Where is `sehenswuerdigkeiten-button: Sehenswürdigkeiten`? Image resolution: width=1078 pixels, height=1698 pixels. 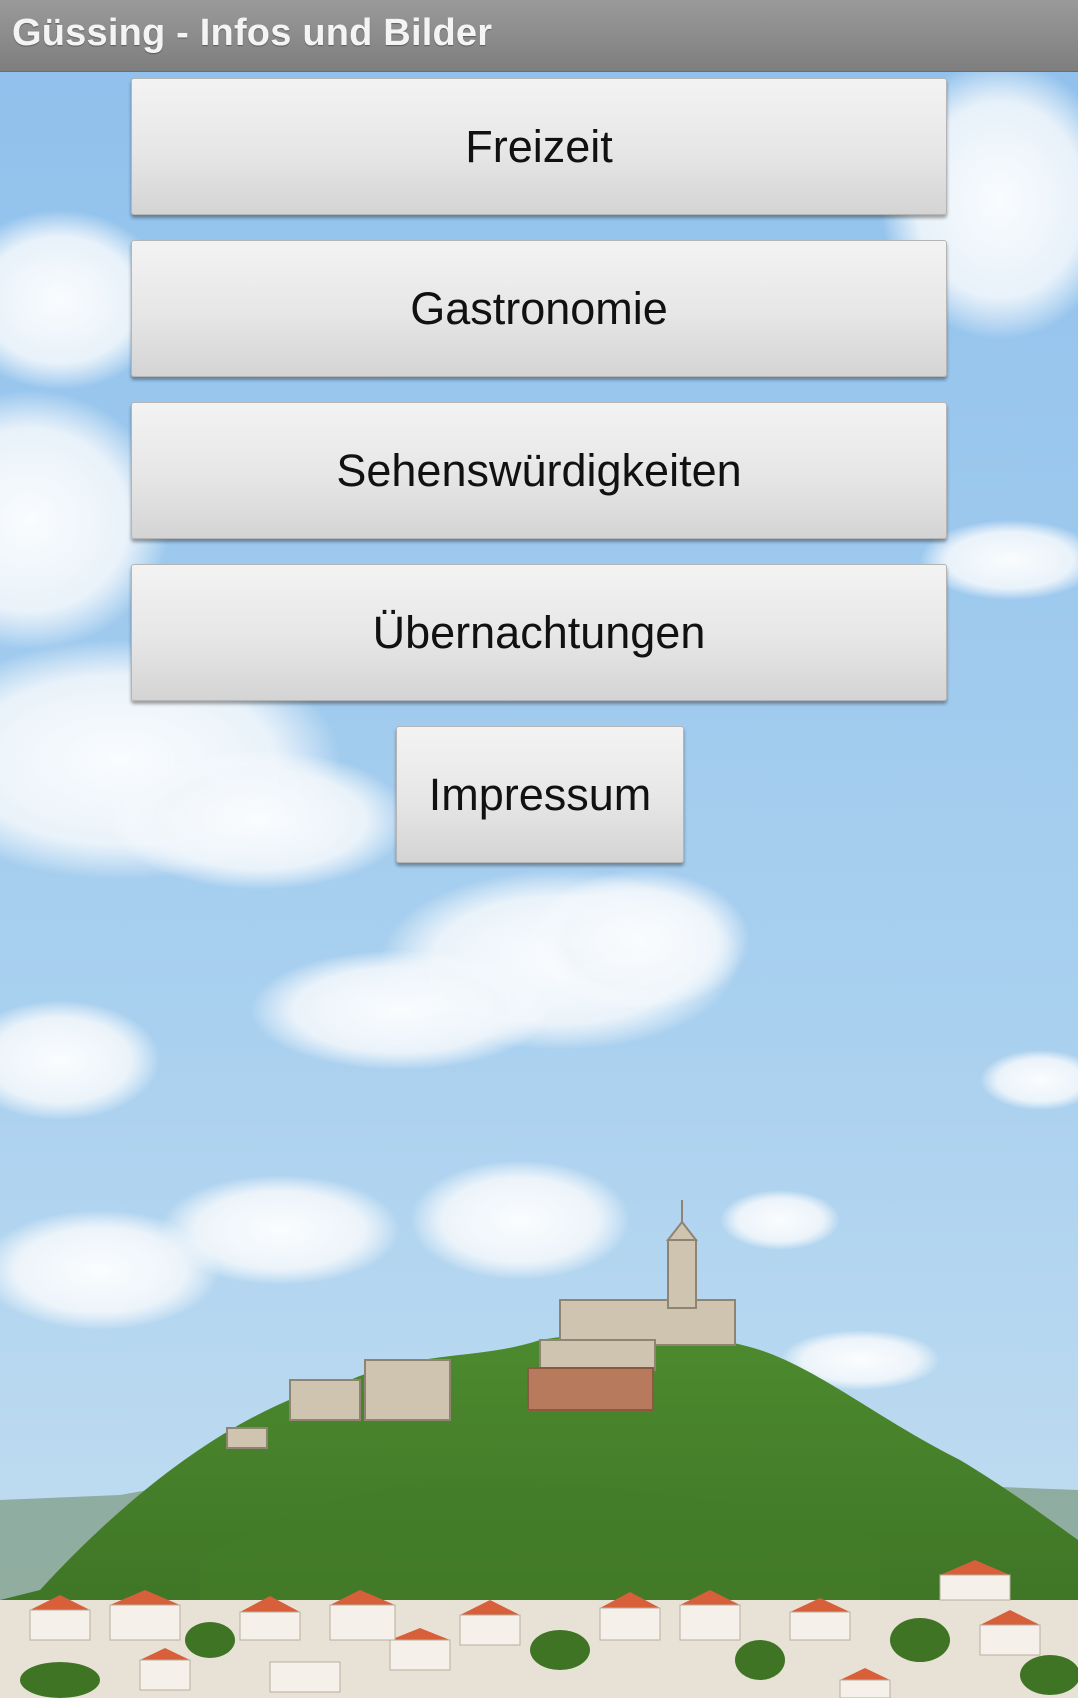 sehenswuerdigkeiten-button: Sehenswürdigkeiten is located at coordinates (539, 470).